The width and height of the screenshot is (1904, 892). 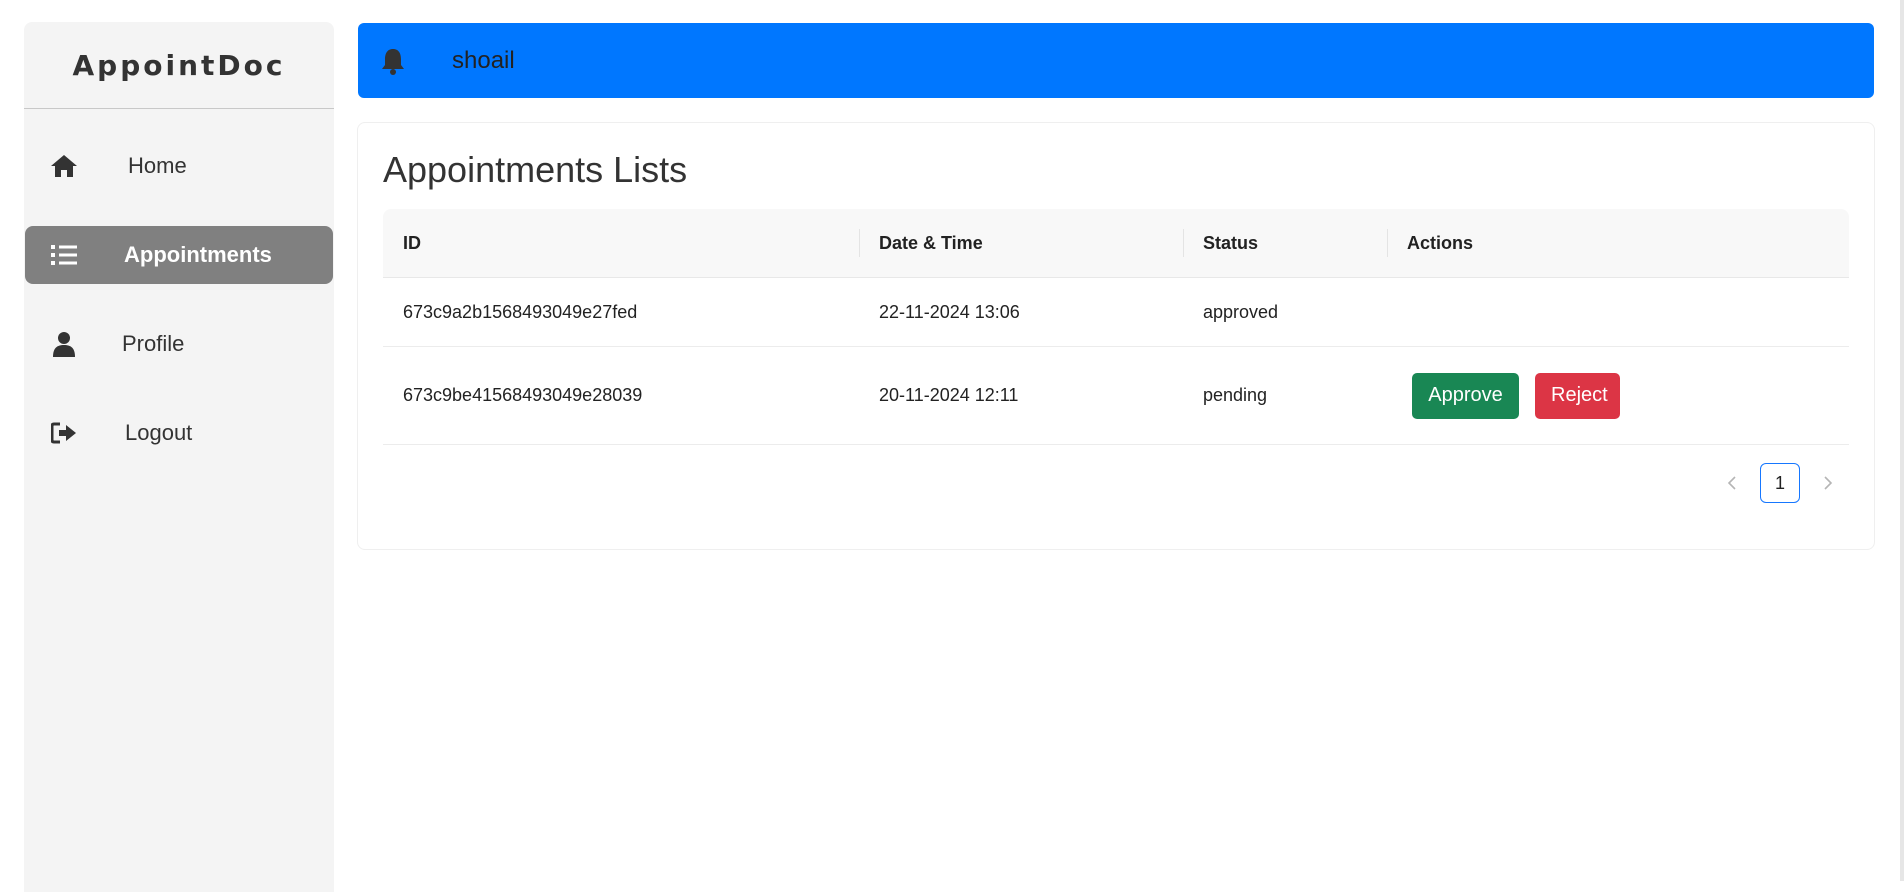 I want to click on cell-actions: Approve Reject, so click(x=1511, y=395).